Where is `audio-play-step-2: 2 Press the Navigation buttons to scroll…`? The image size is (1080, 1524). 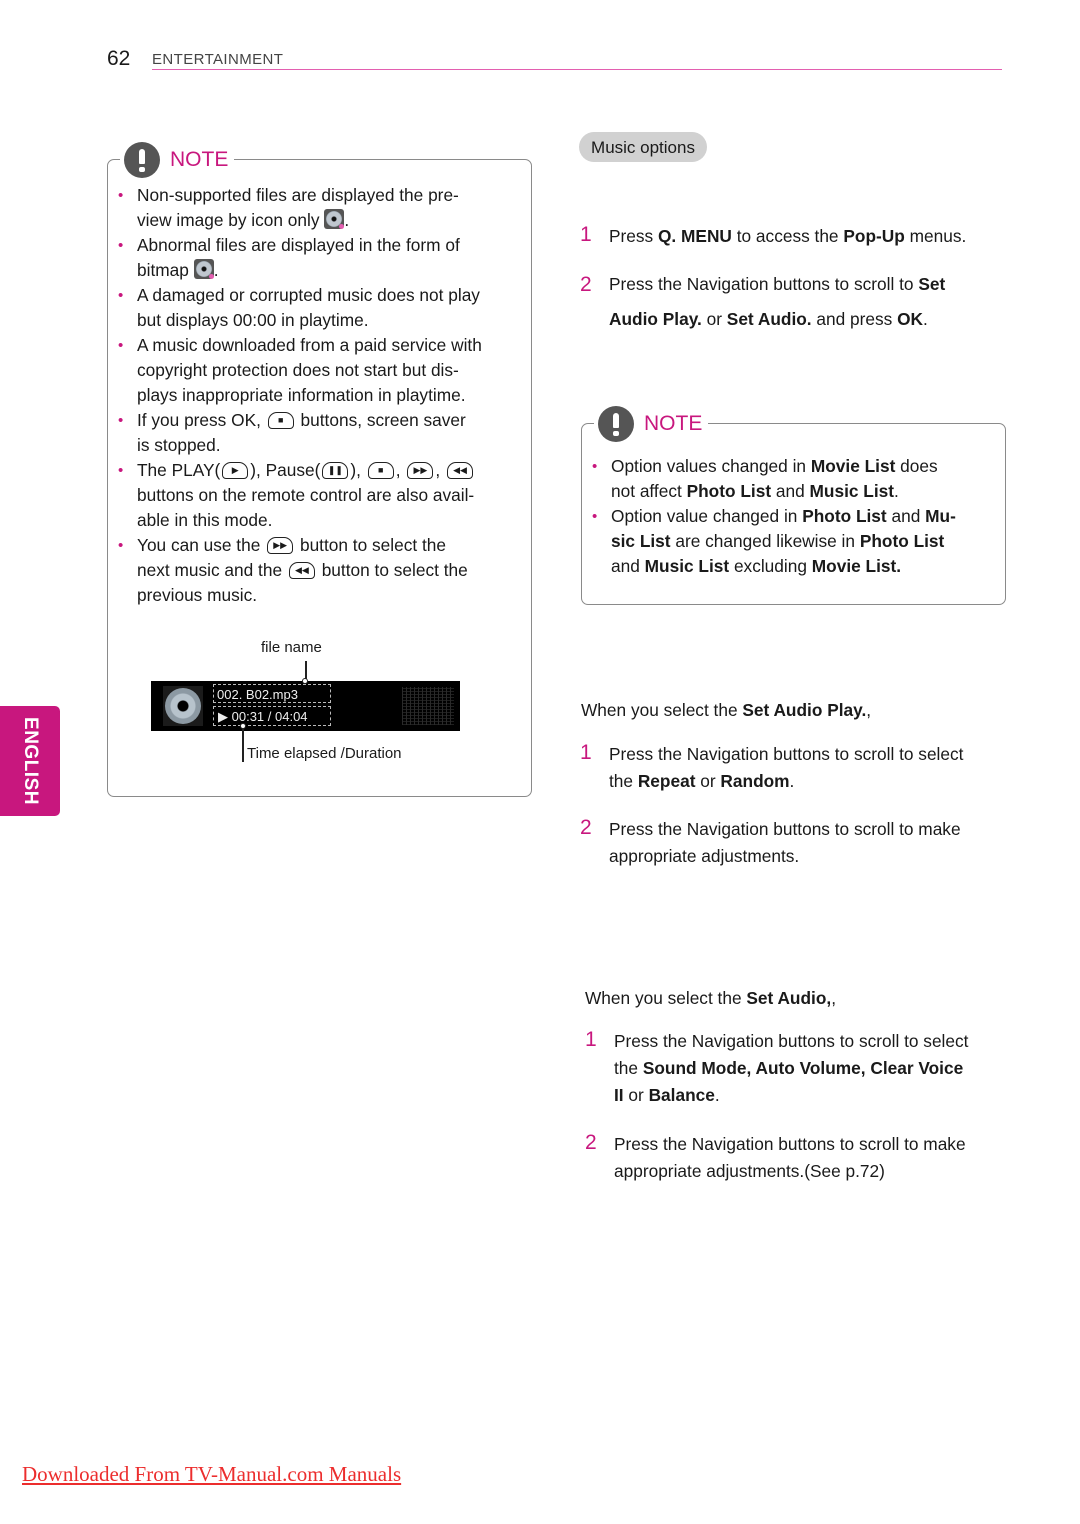 audio-play-step-2: 2 Press the Navigation buttons to scroll… is located at coordinates (770, 841).